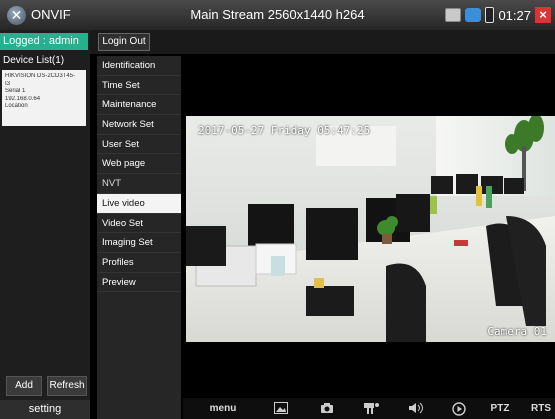 The width and height of the screenshot is (555, 419). I want to click on battery-icon, so click(490, 15).